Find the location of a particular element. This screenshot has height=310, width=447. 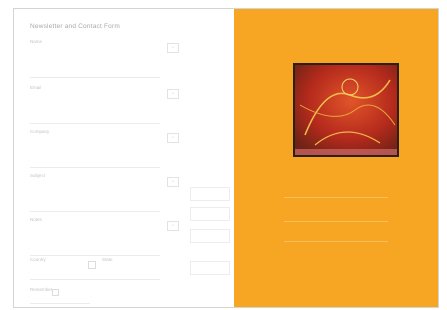

name-field: Name is located at coordinates (95, 58).